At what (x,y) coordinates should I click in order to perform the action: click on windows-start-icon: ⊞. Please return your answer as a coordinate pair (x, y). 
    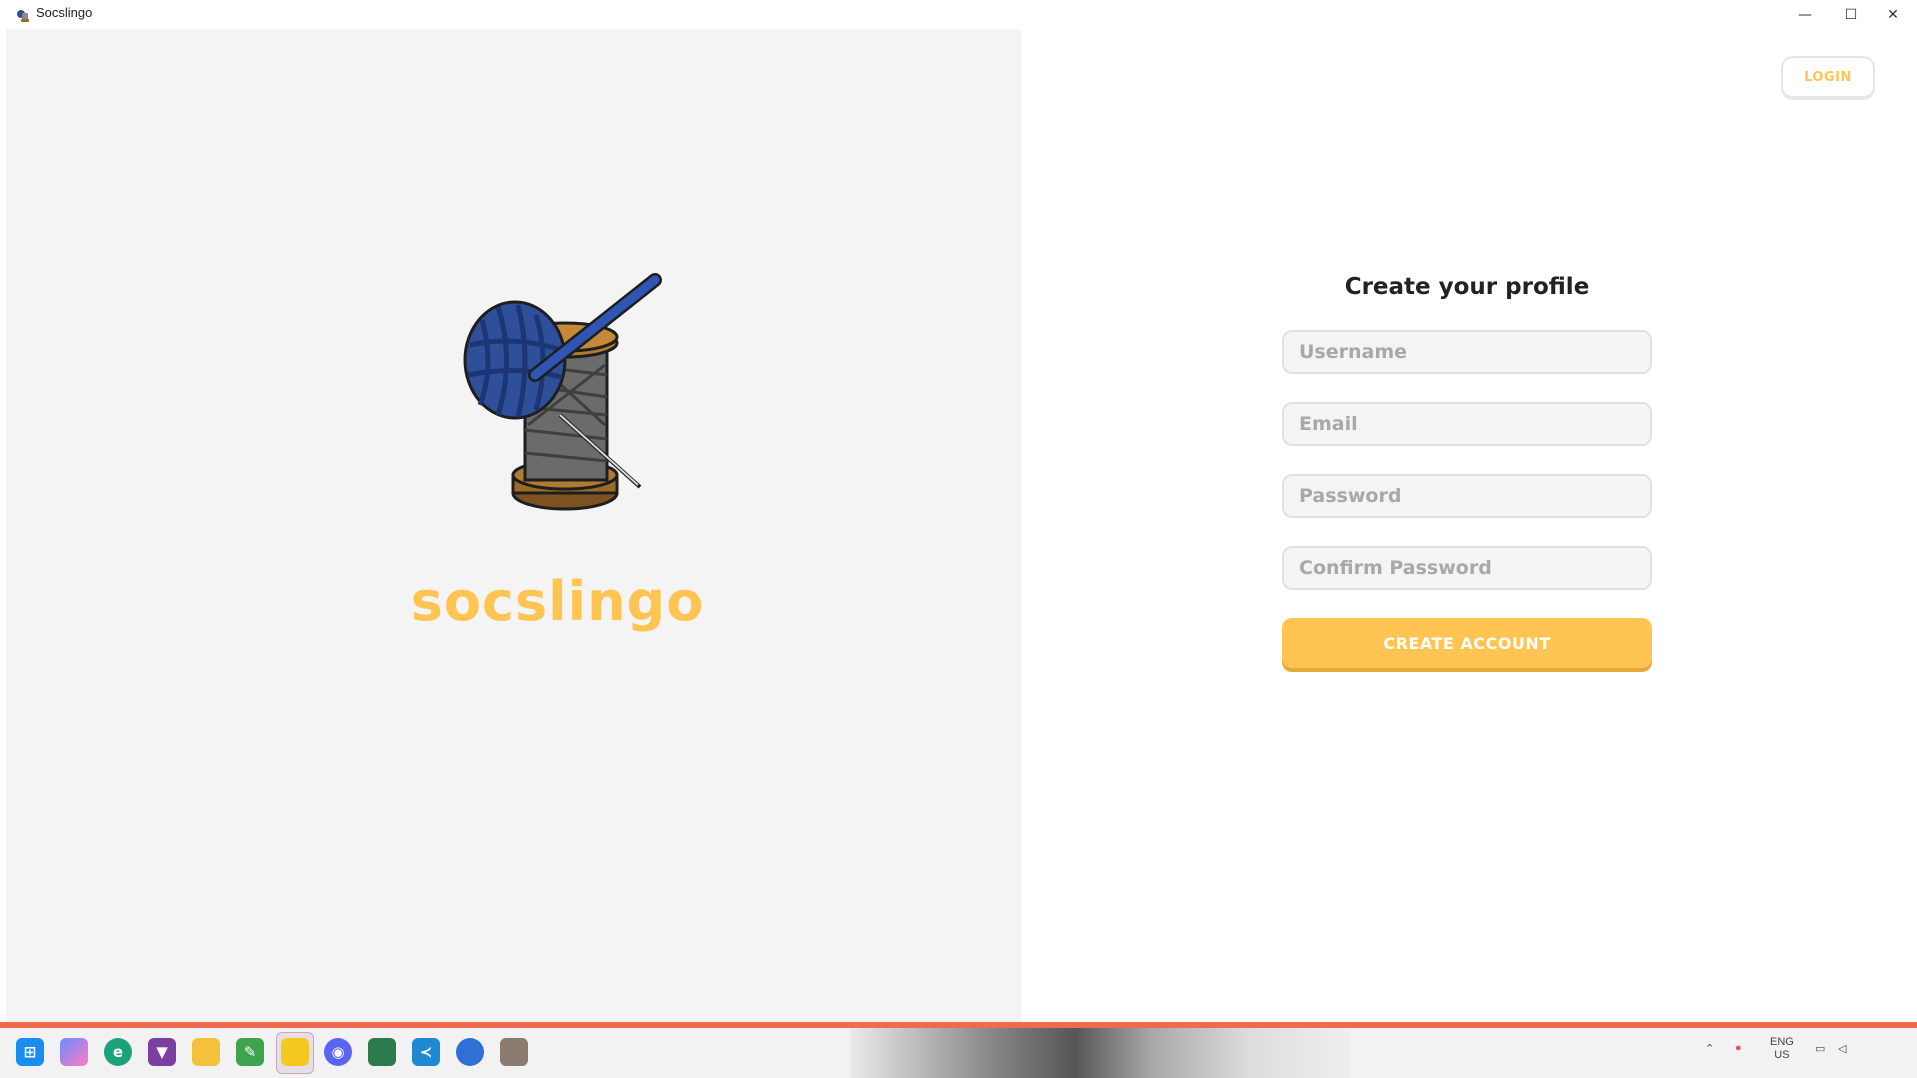
    Looking at the image, I should click on (30, 1052).